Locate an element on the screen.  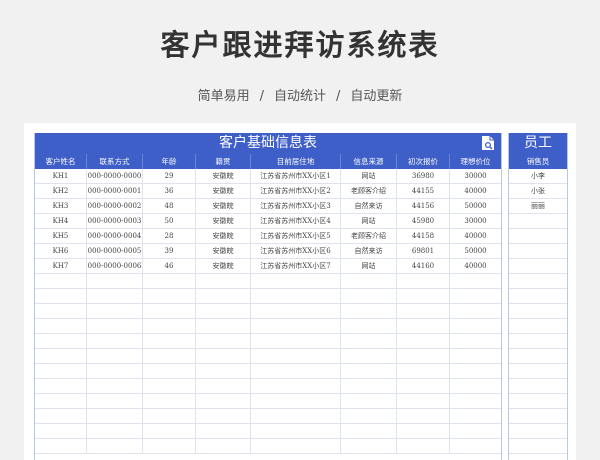
table-cell: 江苏省苏州市XX小区1 is located at coordinates (296, 176).